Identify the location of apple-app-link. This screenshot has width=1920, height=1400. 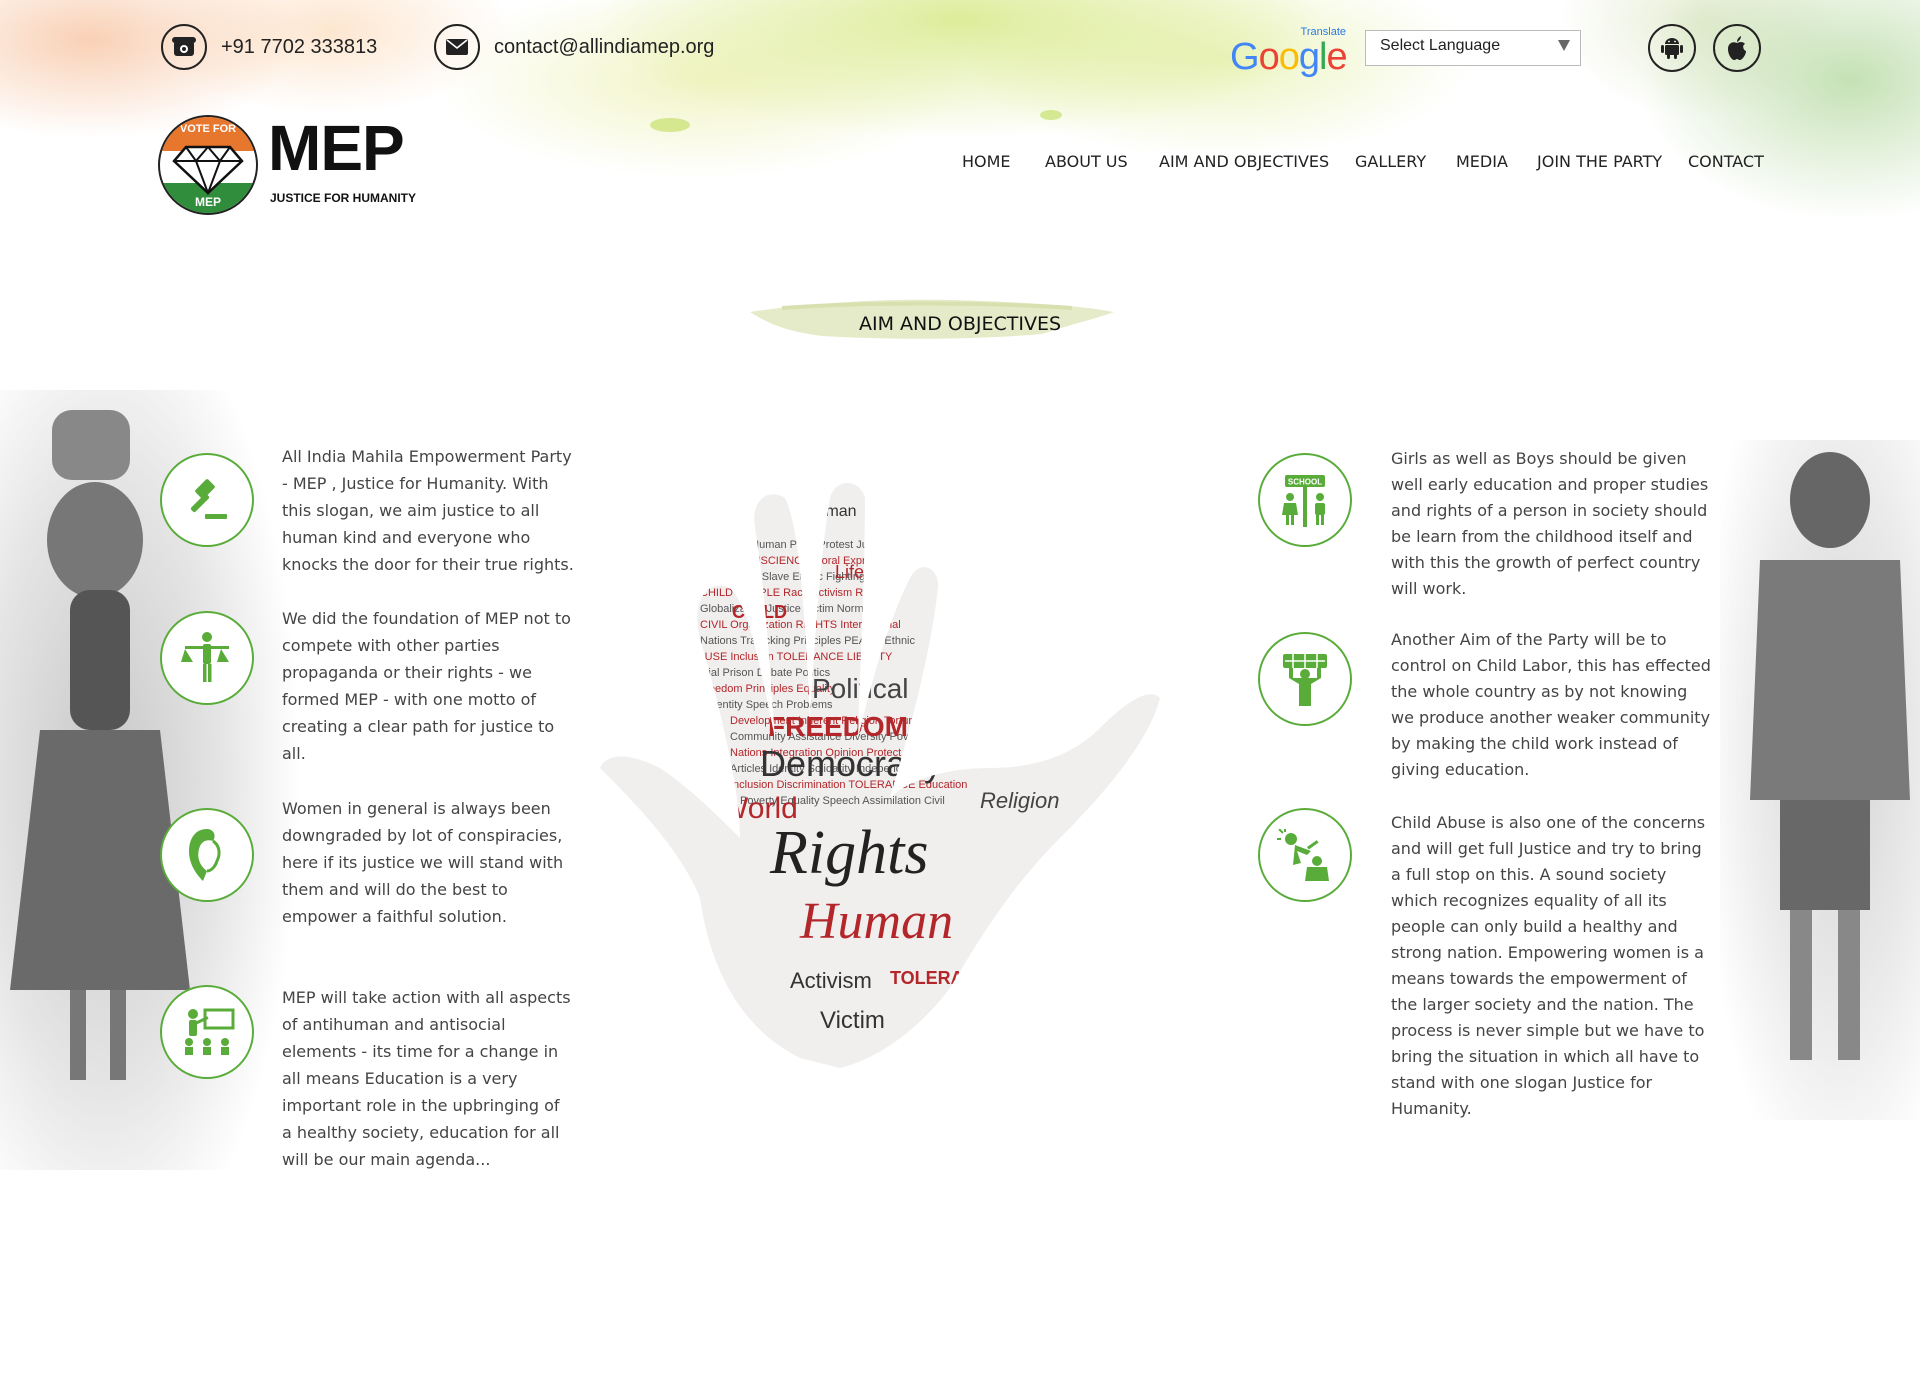
(1737, 48).